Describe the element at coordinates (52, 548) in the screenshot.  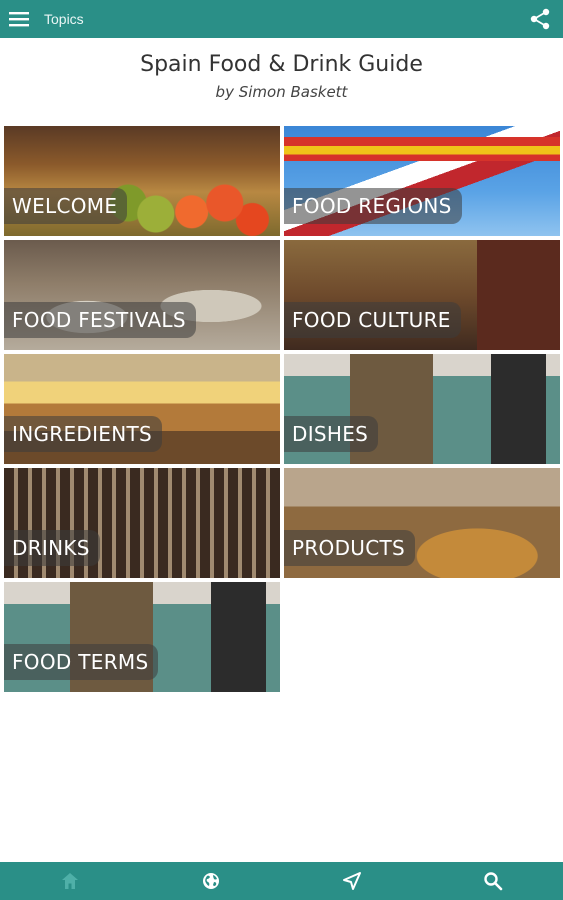
I see `topic-label: DRINKS` at that location.